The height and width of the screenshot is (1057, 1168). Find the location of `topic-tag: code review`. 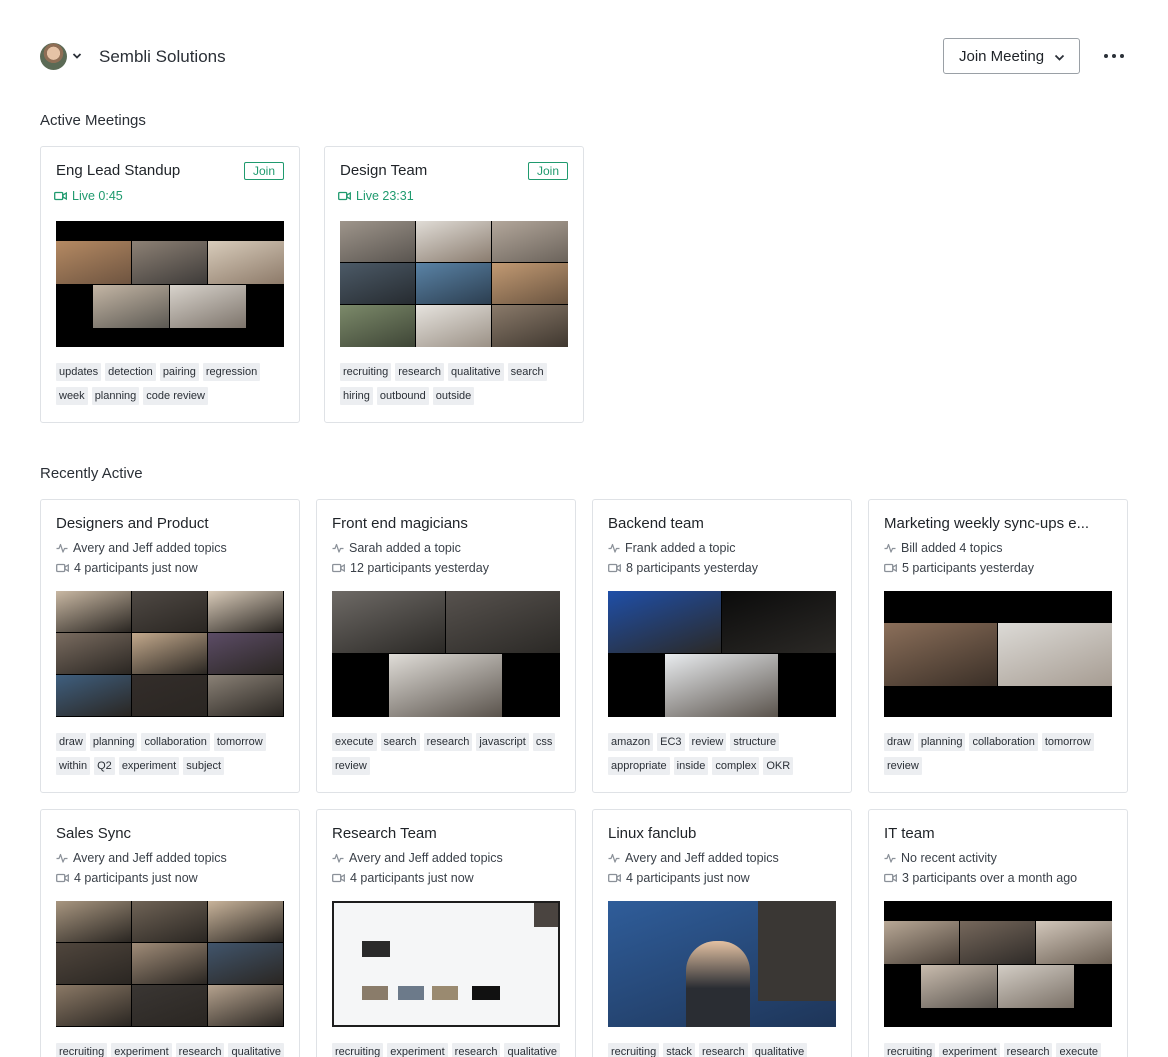

topic-tag: code review is located at coordinates (175, 396).